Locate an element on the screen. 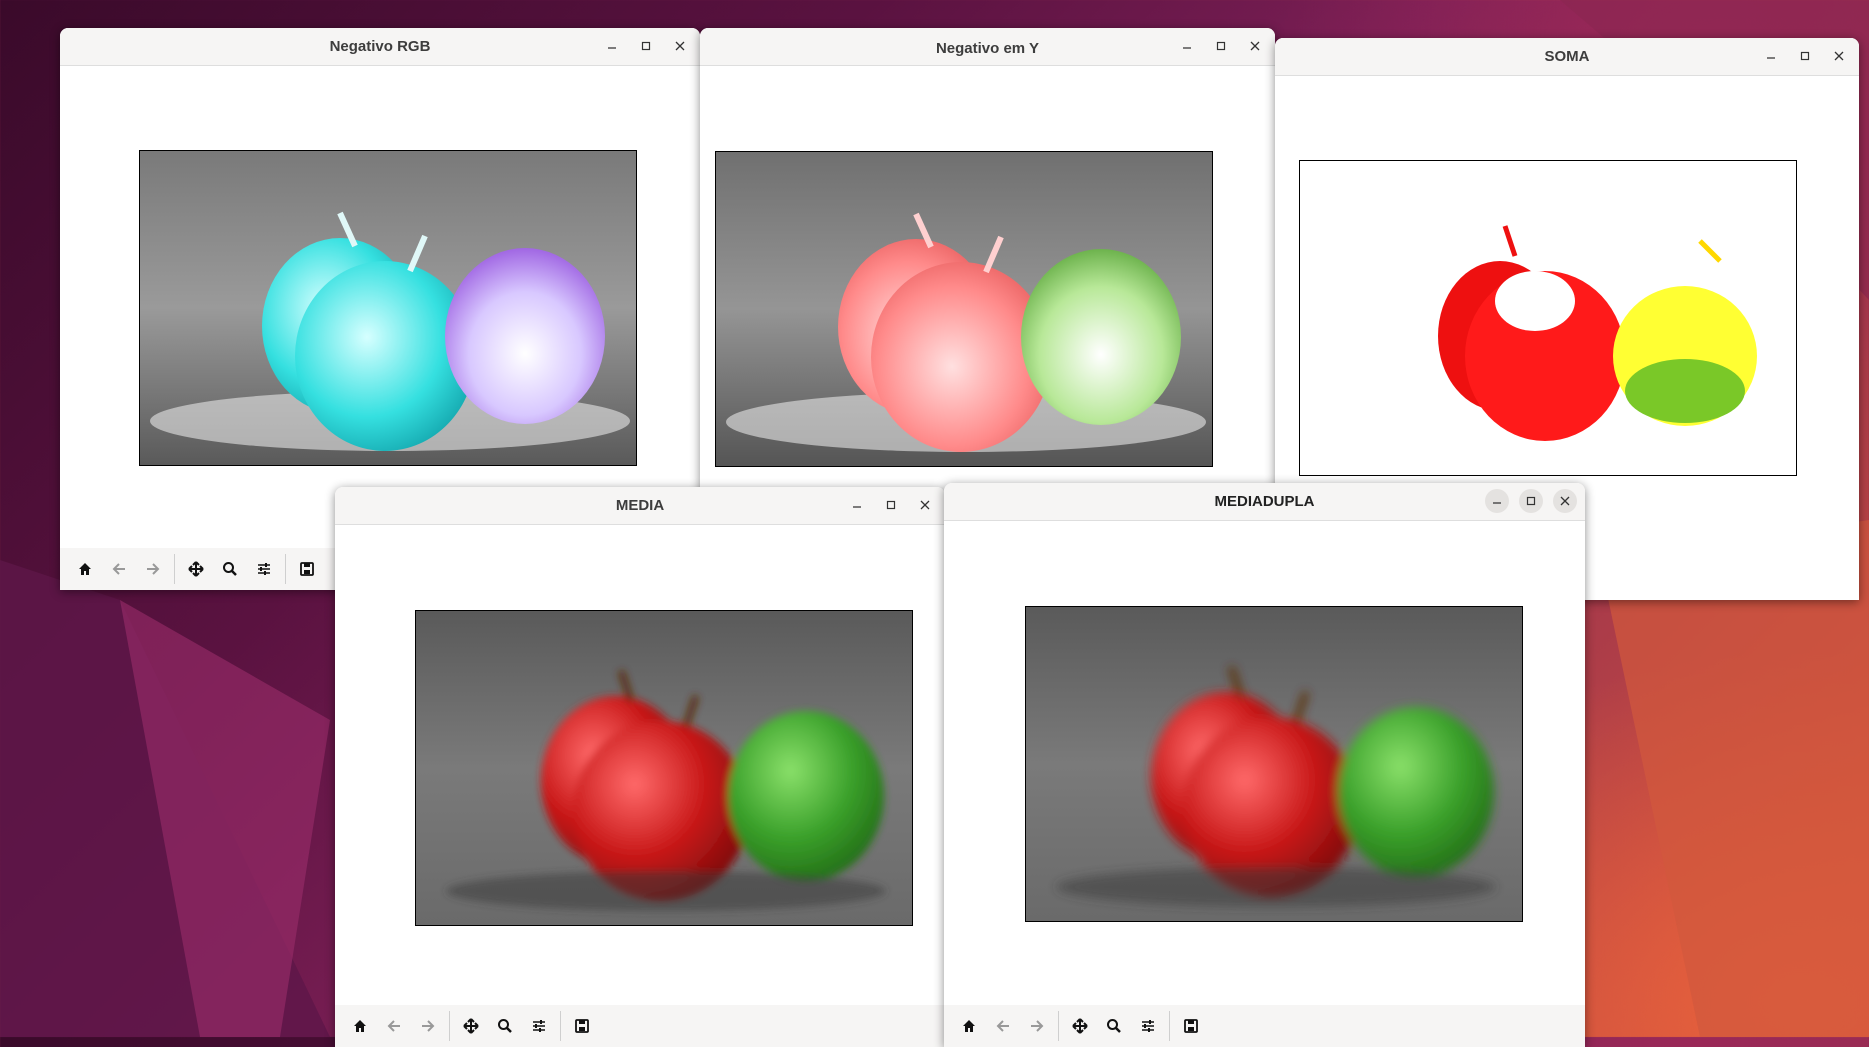 The height and width of the screenshot is (1047, 1869). titlebar: Negativo em Y is located at coordinates (987, 47).